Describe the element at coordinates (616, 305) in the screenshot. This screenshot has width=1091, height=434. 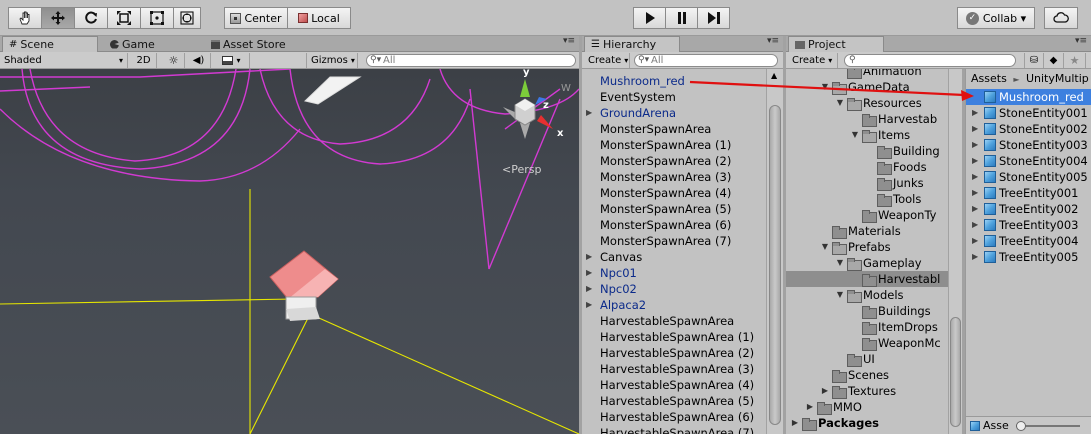
I see `hierarchy-item: ▶ Alpaca2` at that location.